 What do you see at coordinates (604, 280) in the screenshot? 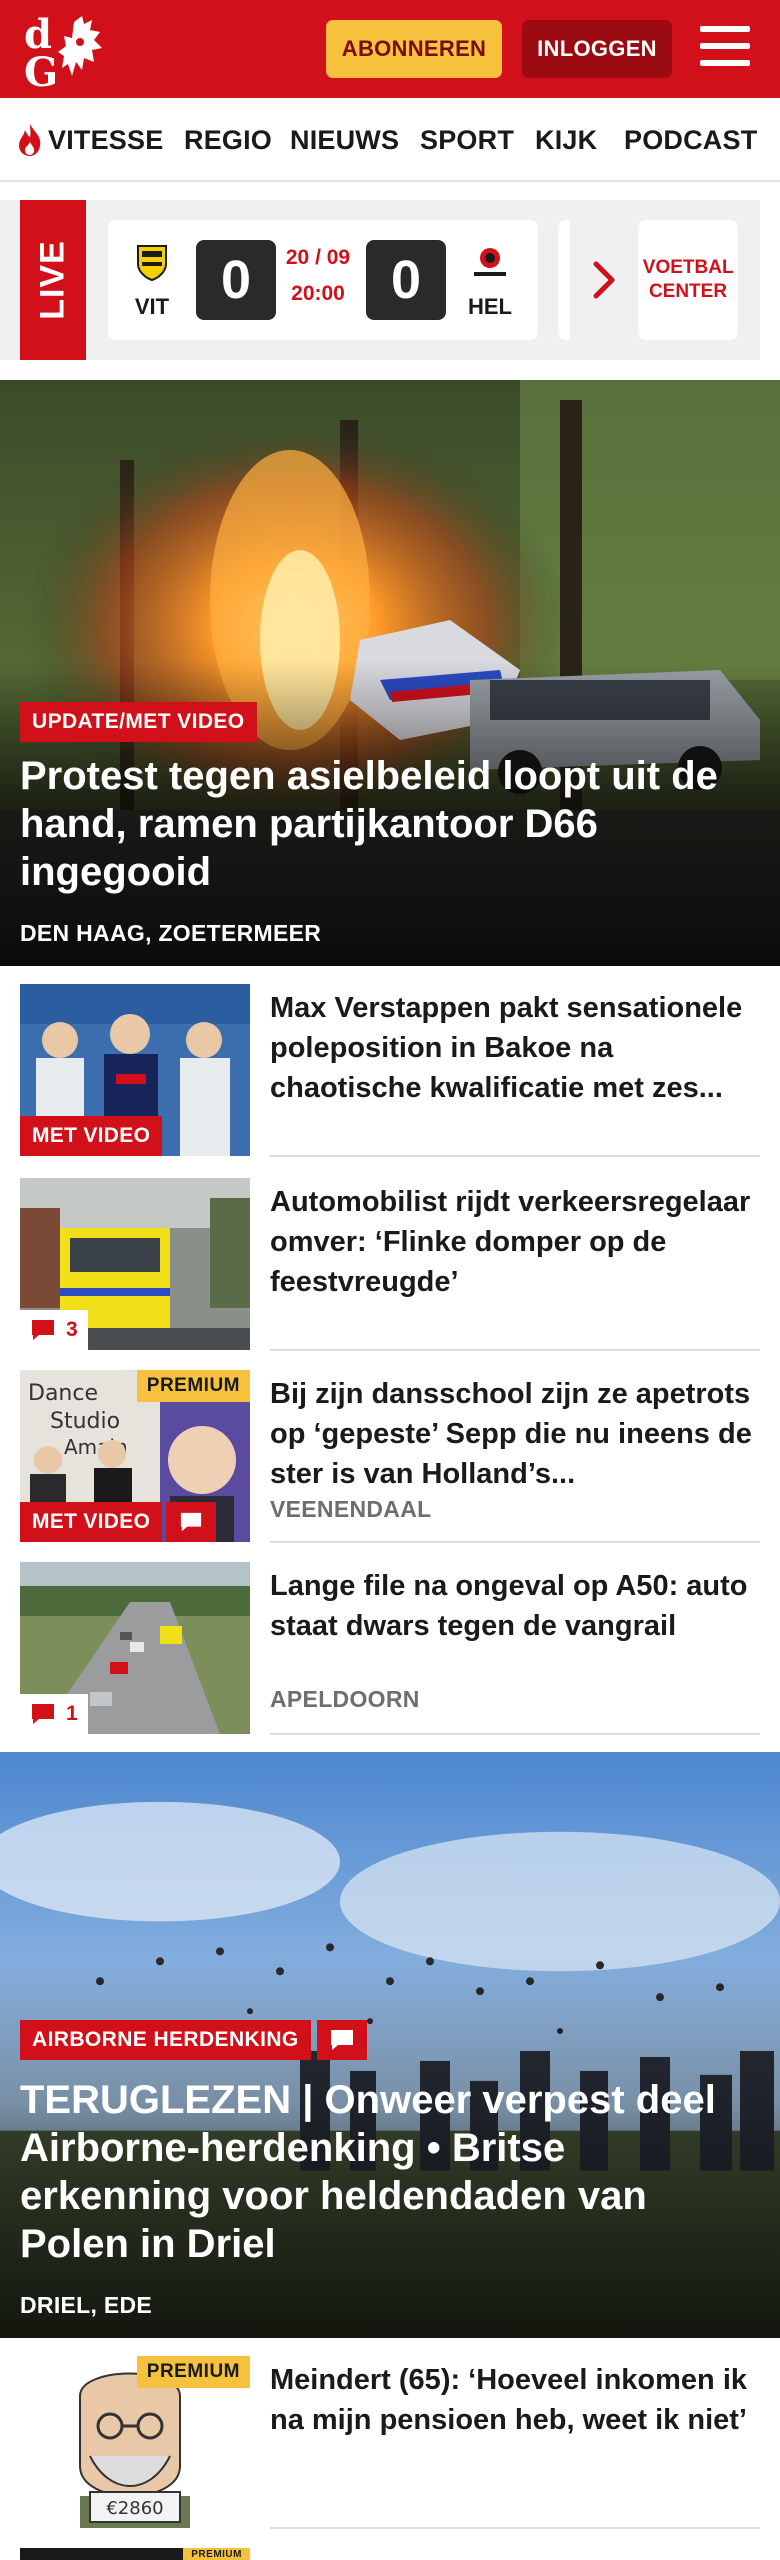
I see `chevron-right-icon` at bounding box center [604, 280].